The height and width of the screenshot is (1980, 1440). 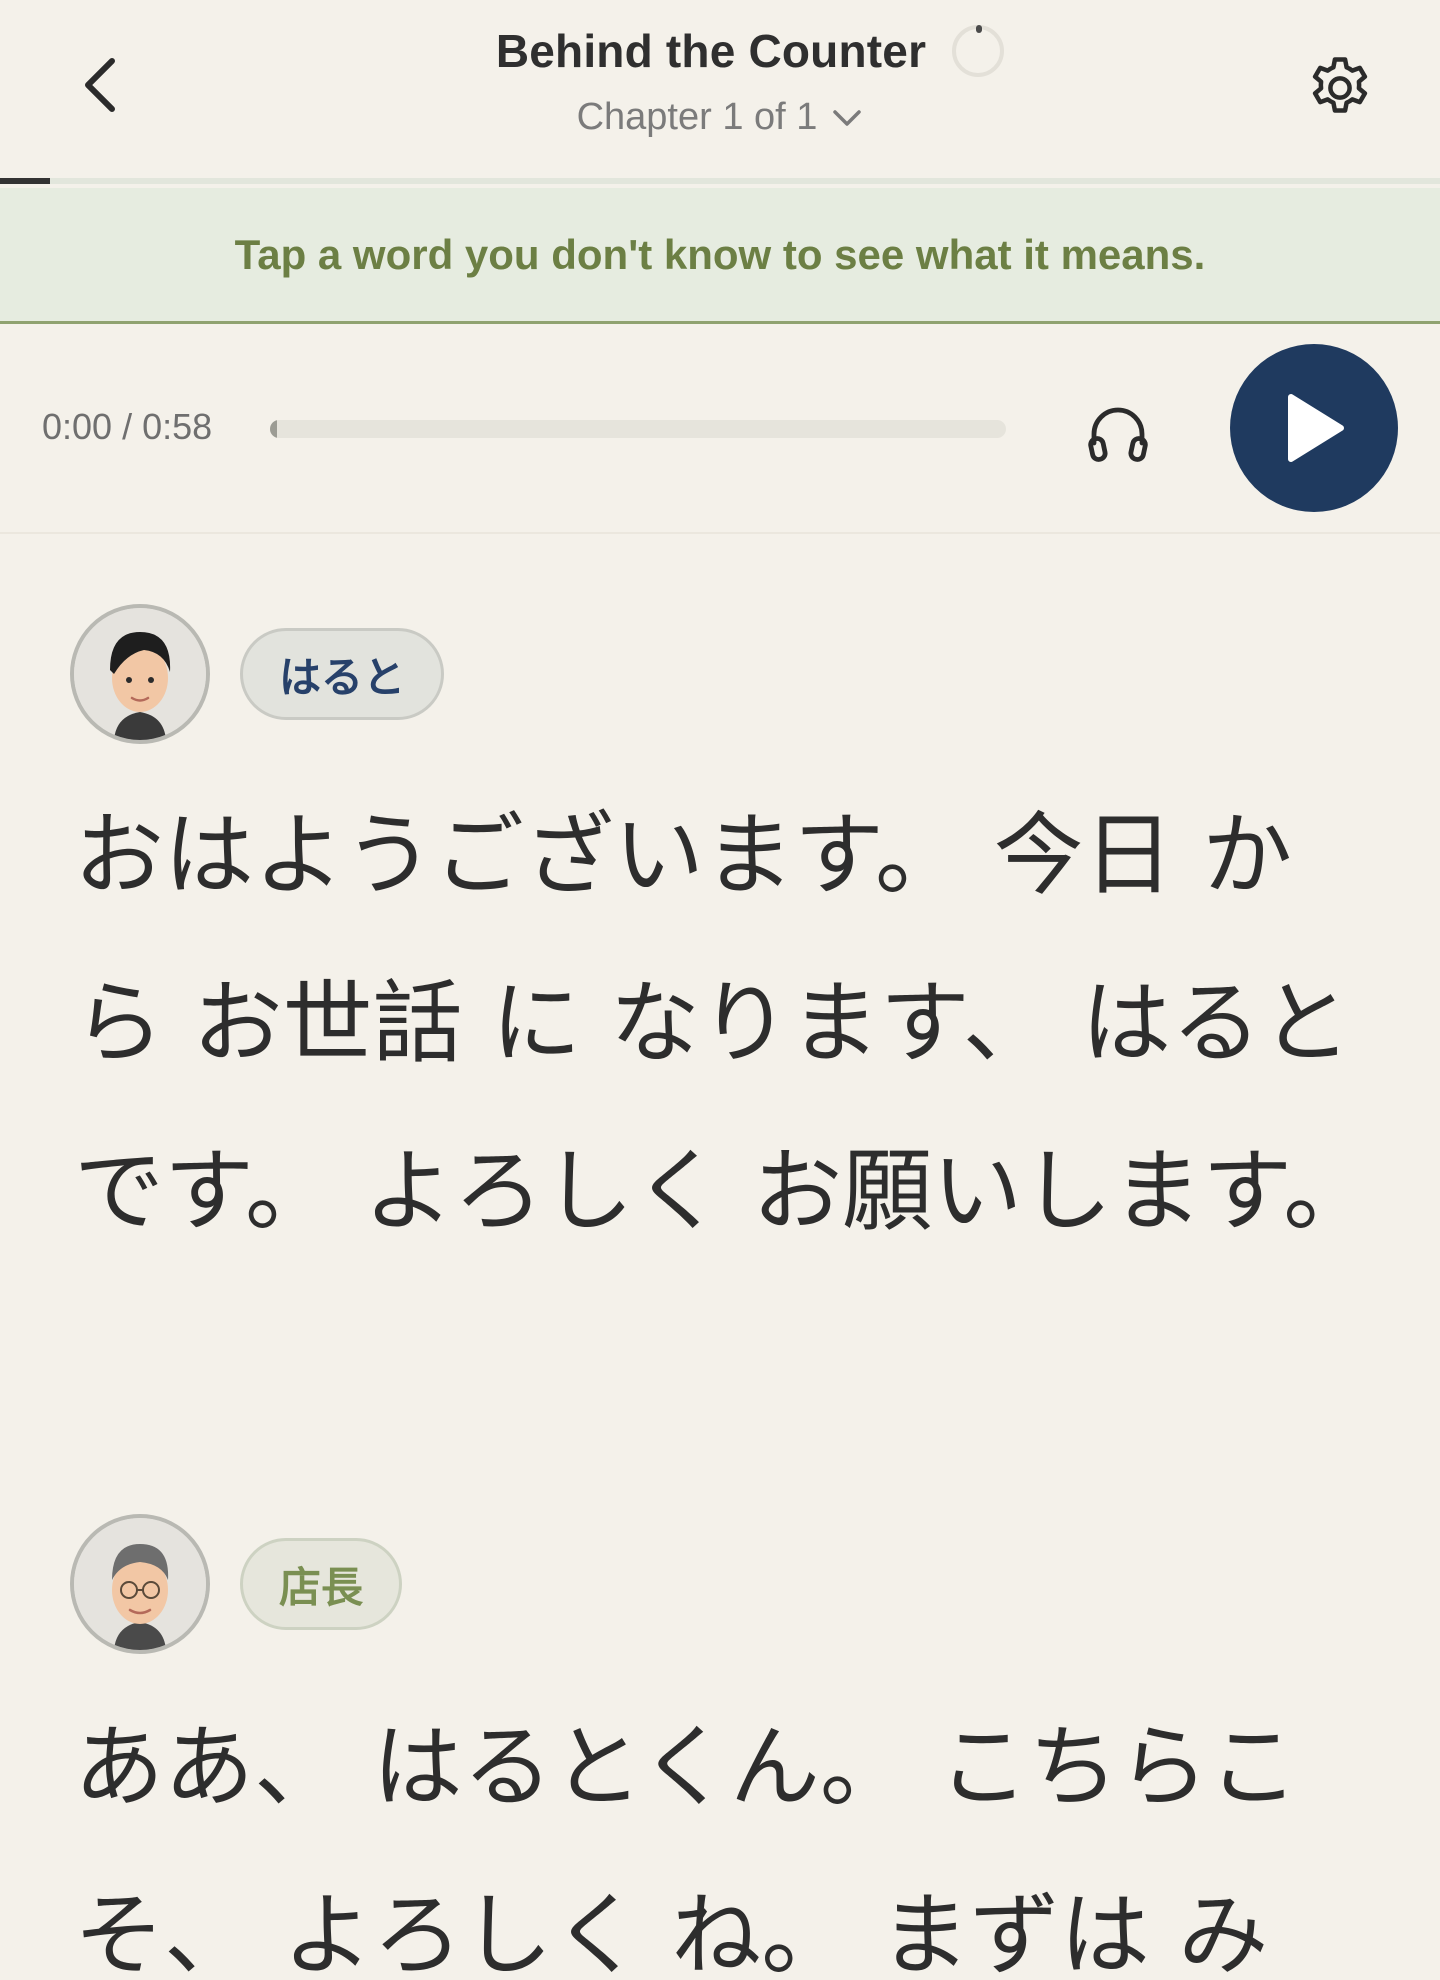 What do you see at coordinates (1340, 85) in the screenshot?
I see `gear-icon` at bounding box center [1340, 85].